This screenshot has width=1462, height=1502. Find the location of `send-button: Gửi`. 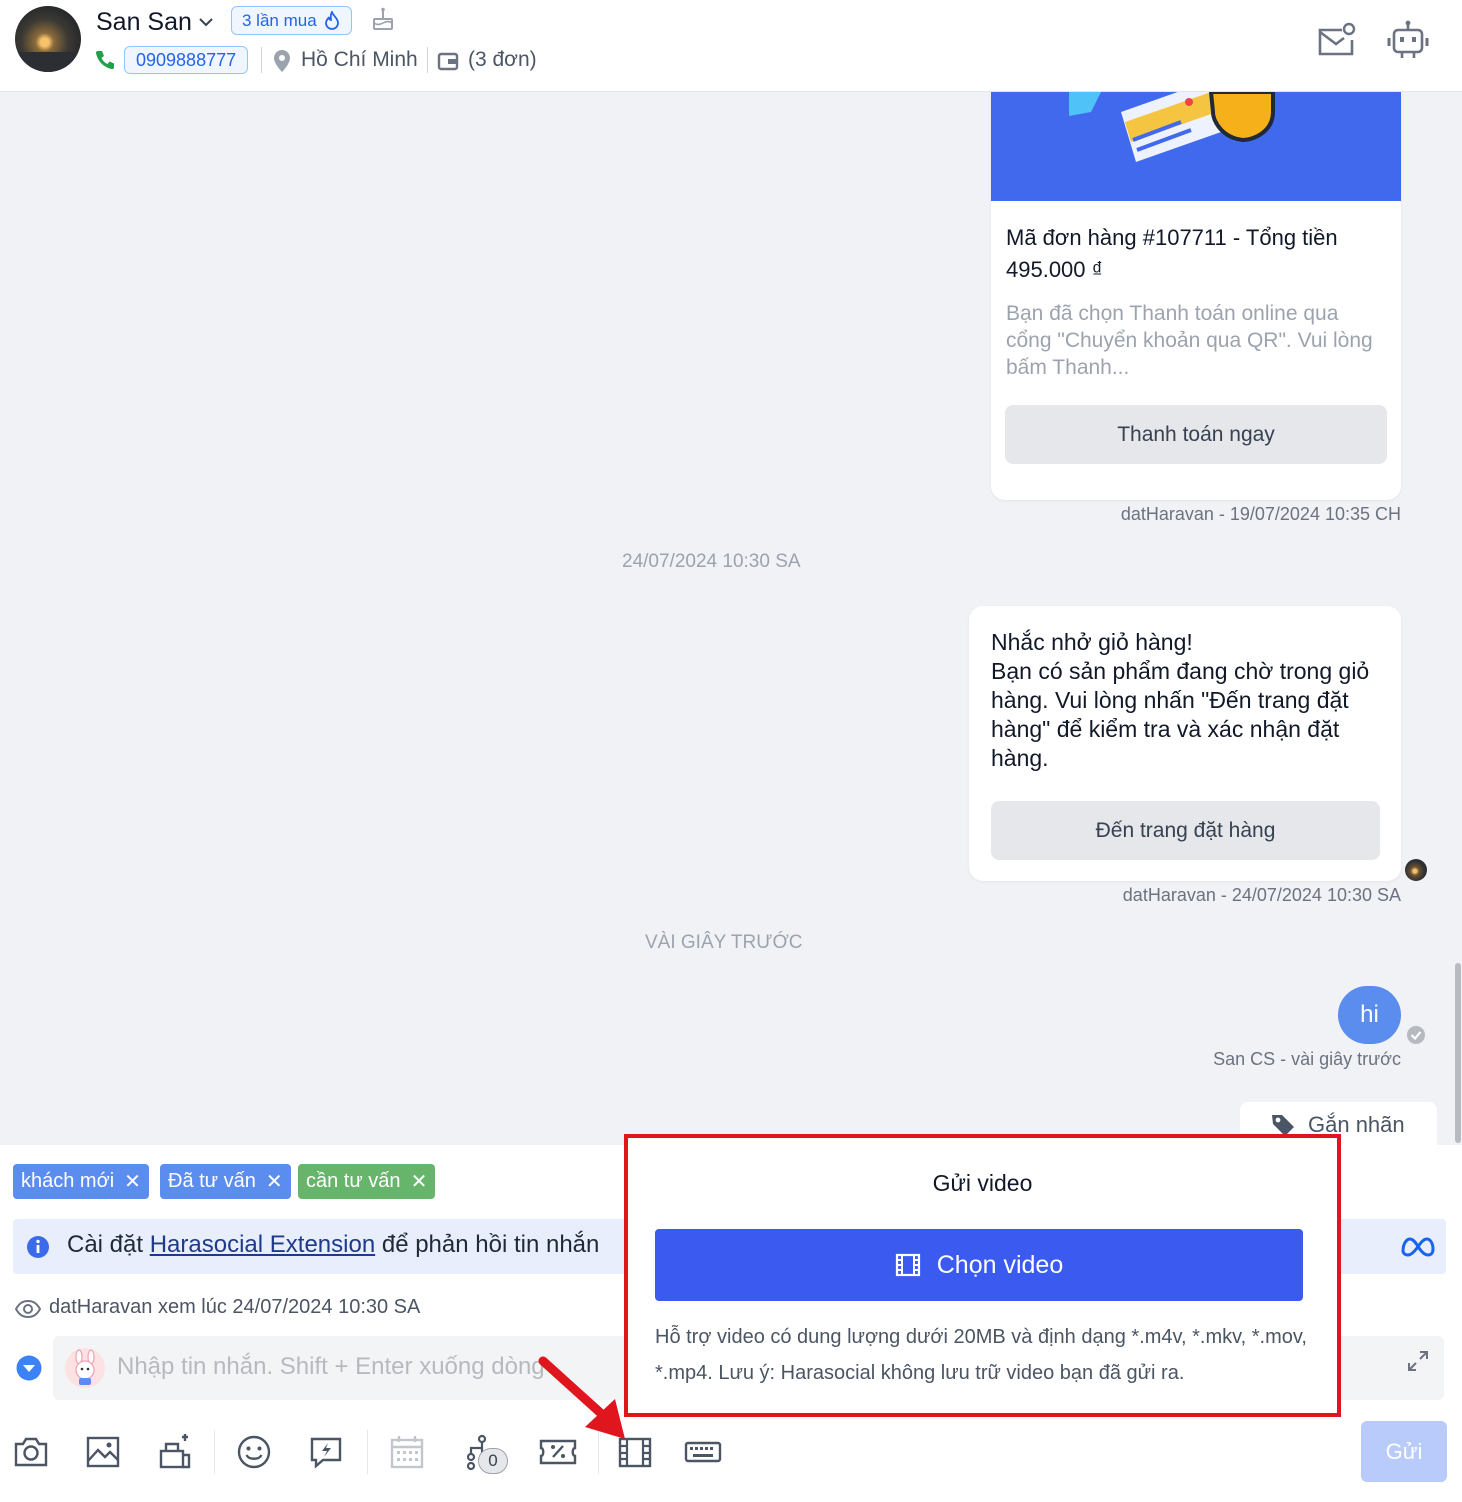

send-button: Gửi is located at coordinates (1404, 1451).